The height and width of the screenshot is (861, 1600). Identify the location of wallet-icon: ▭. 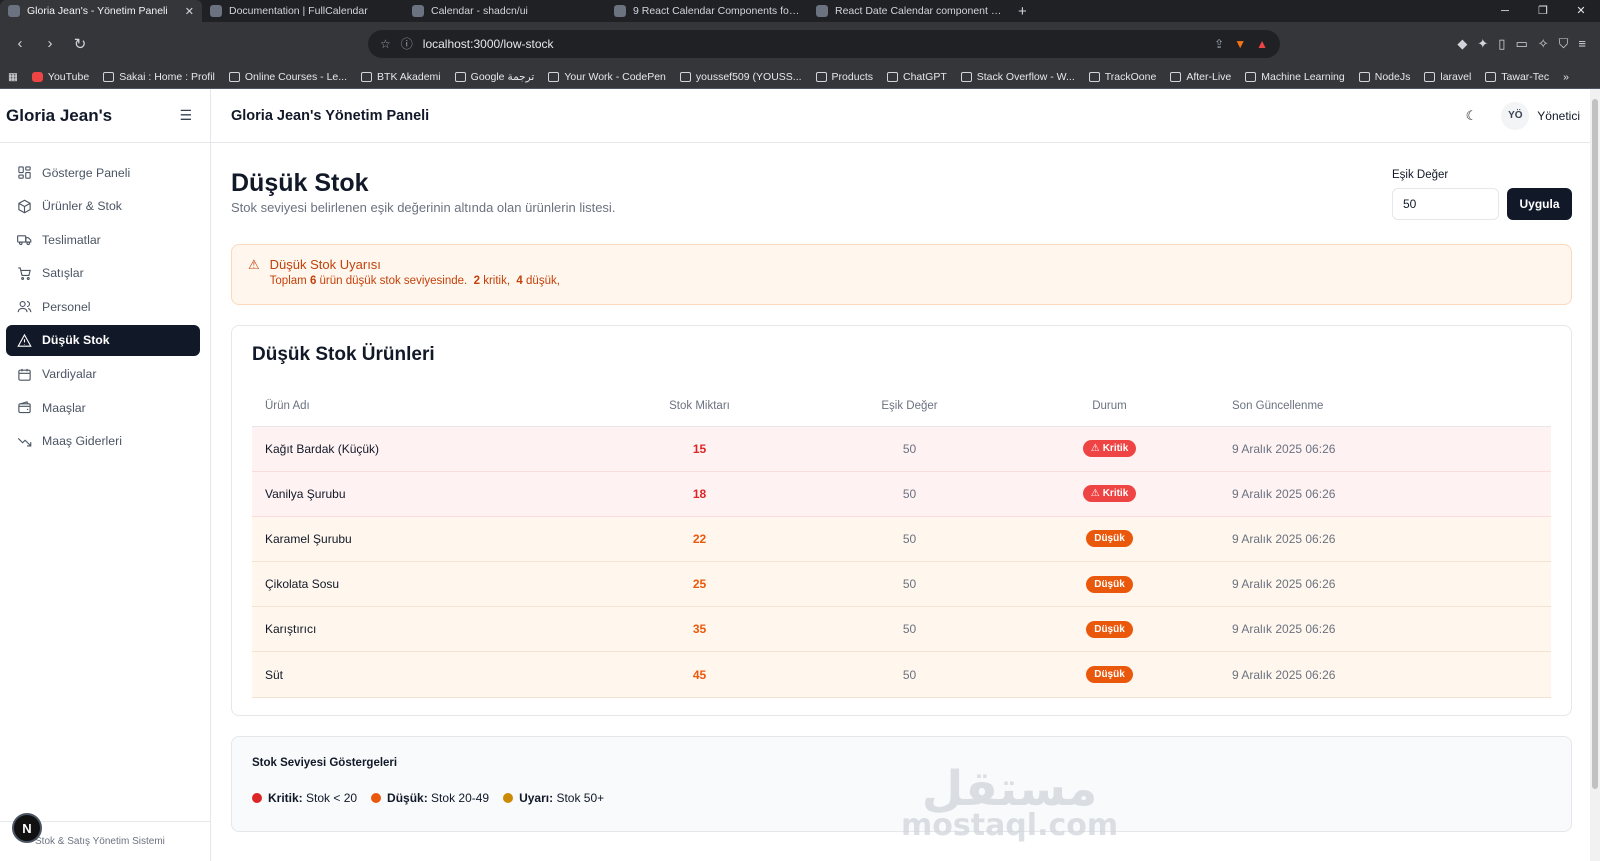
(1521, 44).